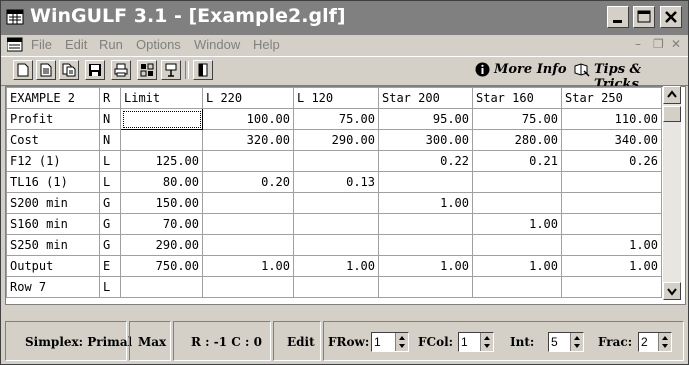  I want to click on header-cell: L 220, so click(248, 98).